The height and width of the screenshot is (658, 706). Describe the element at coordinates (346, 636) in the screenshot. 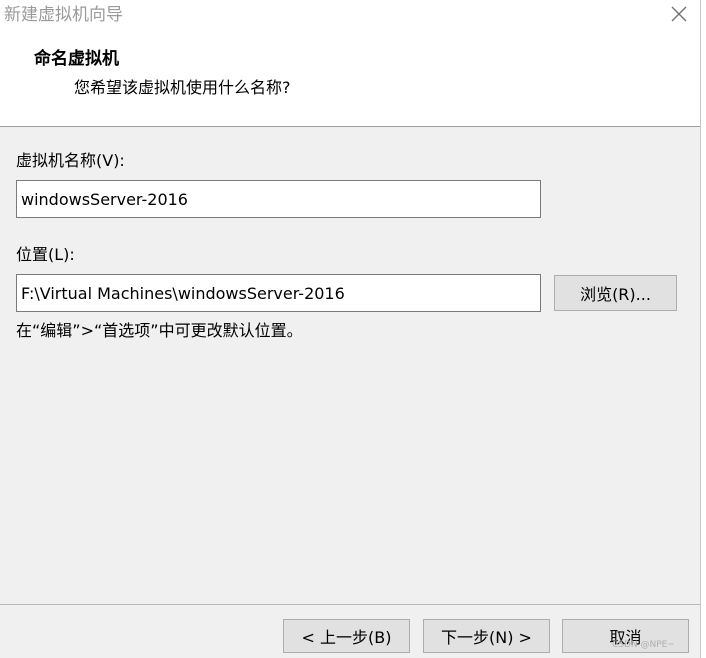

I see `back-button: < 上一步(B)` at that location.